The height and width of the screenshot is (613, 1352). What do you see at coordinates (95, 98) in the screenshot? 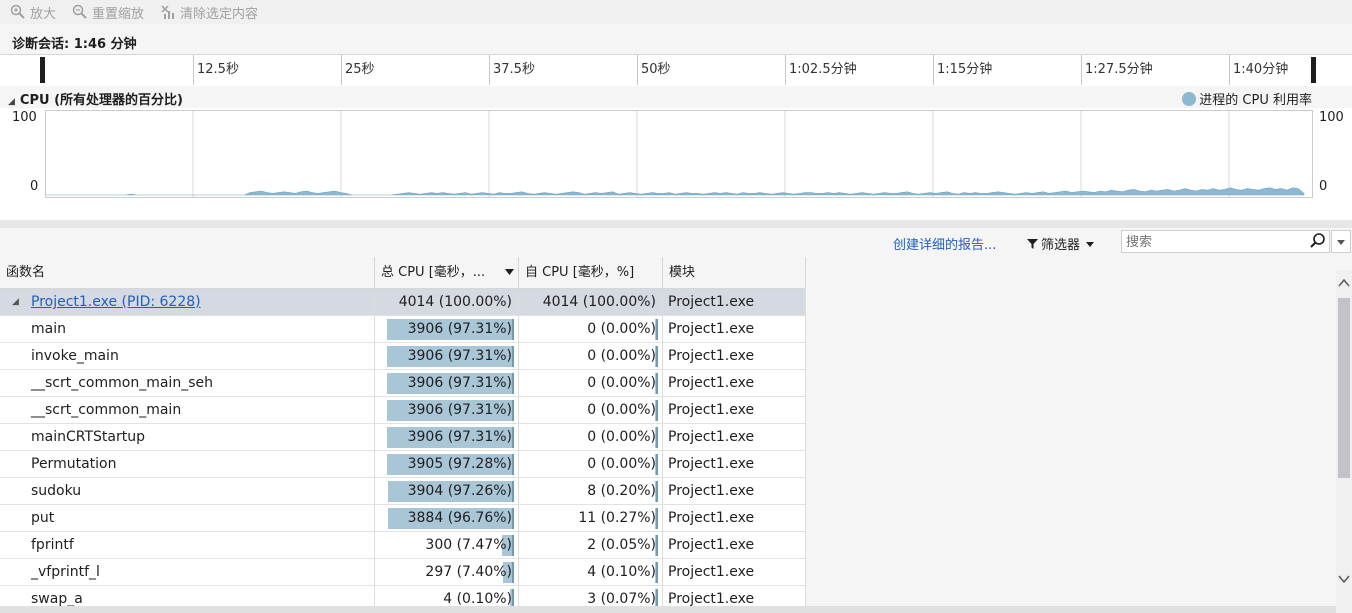
I see `cpu-title: ◢ CPU (所有处理器的百分比)` at bounding box center [95, 98].